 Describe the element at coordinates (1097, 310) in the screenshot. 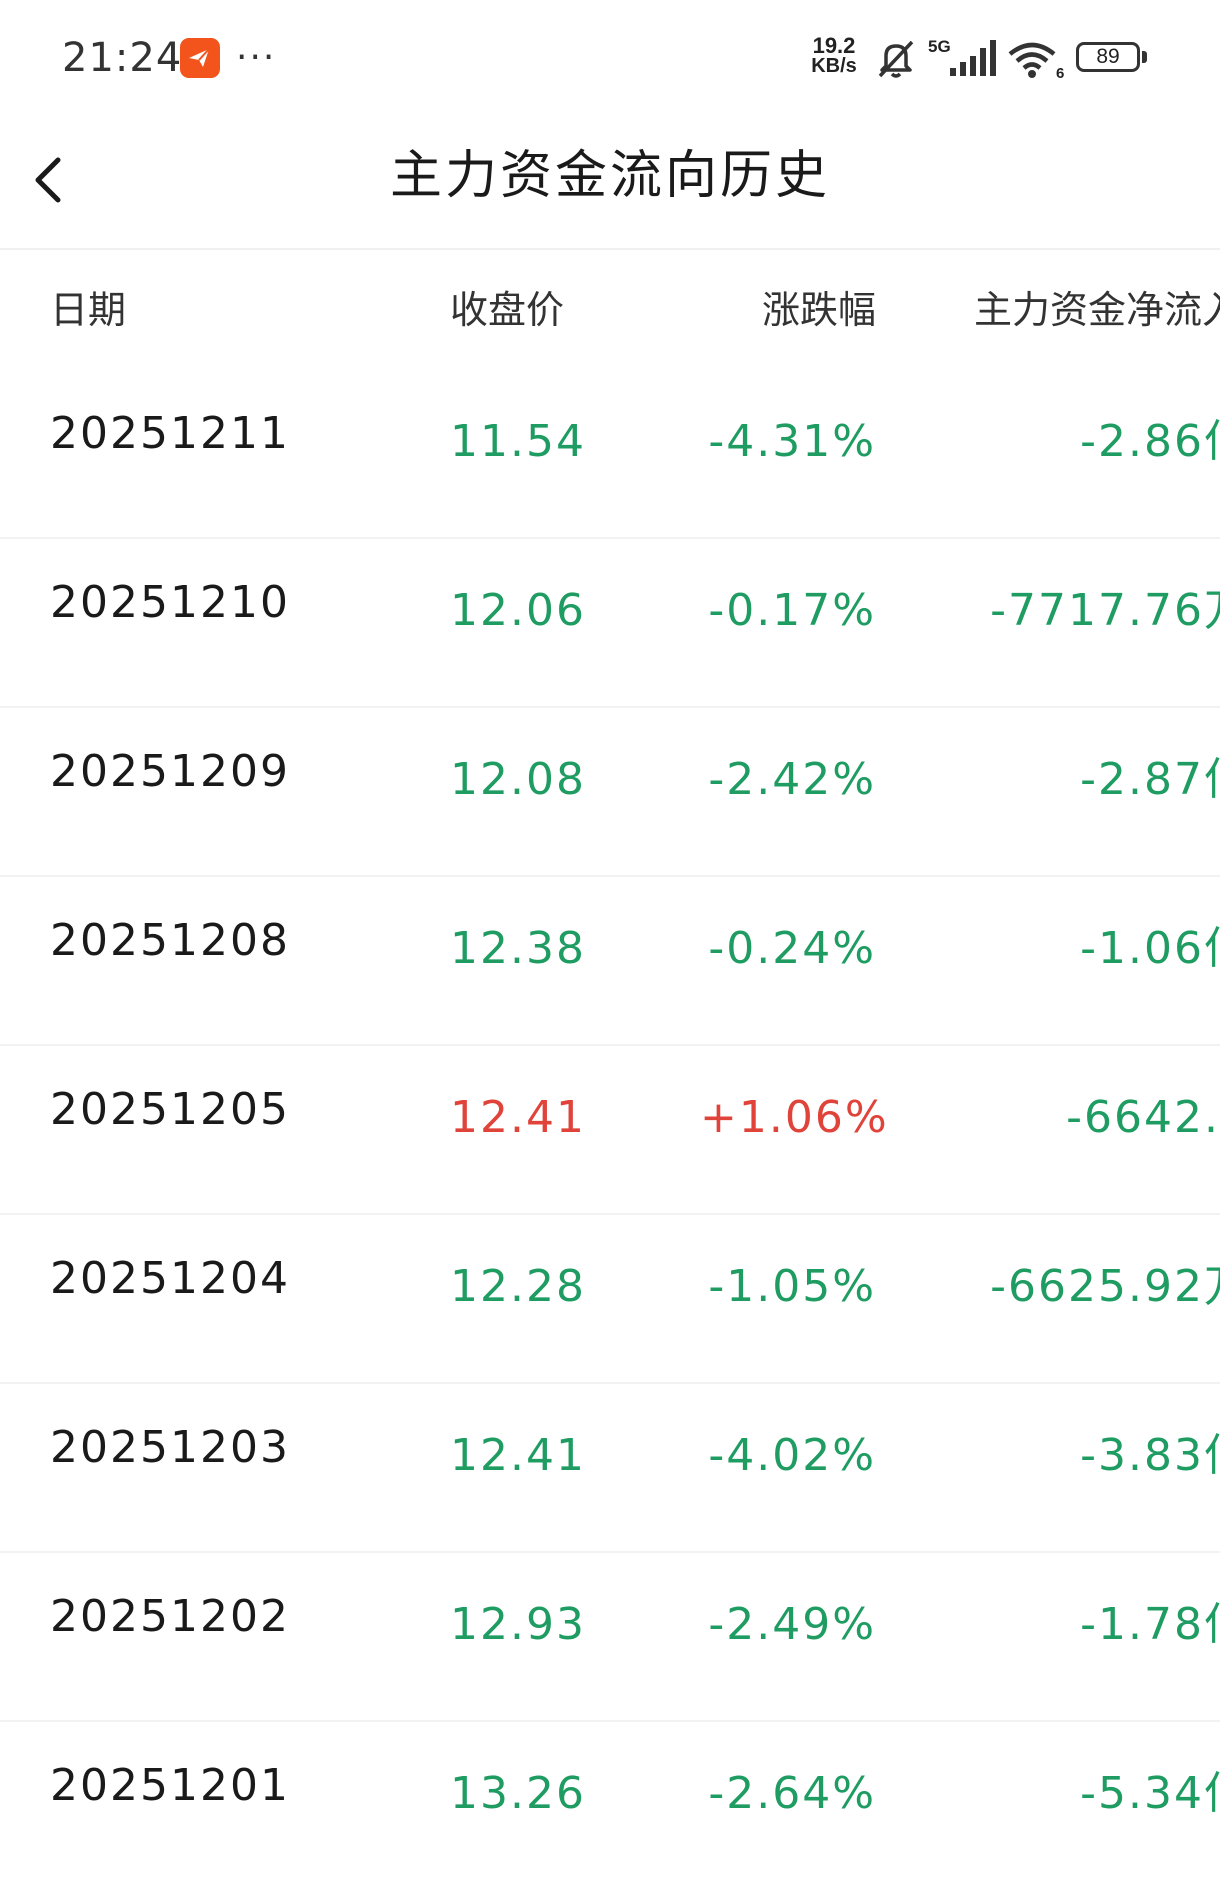

I see `column-header-net-inflow: 主力资金净流入` at that location.